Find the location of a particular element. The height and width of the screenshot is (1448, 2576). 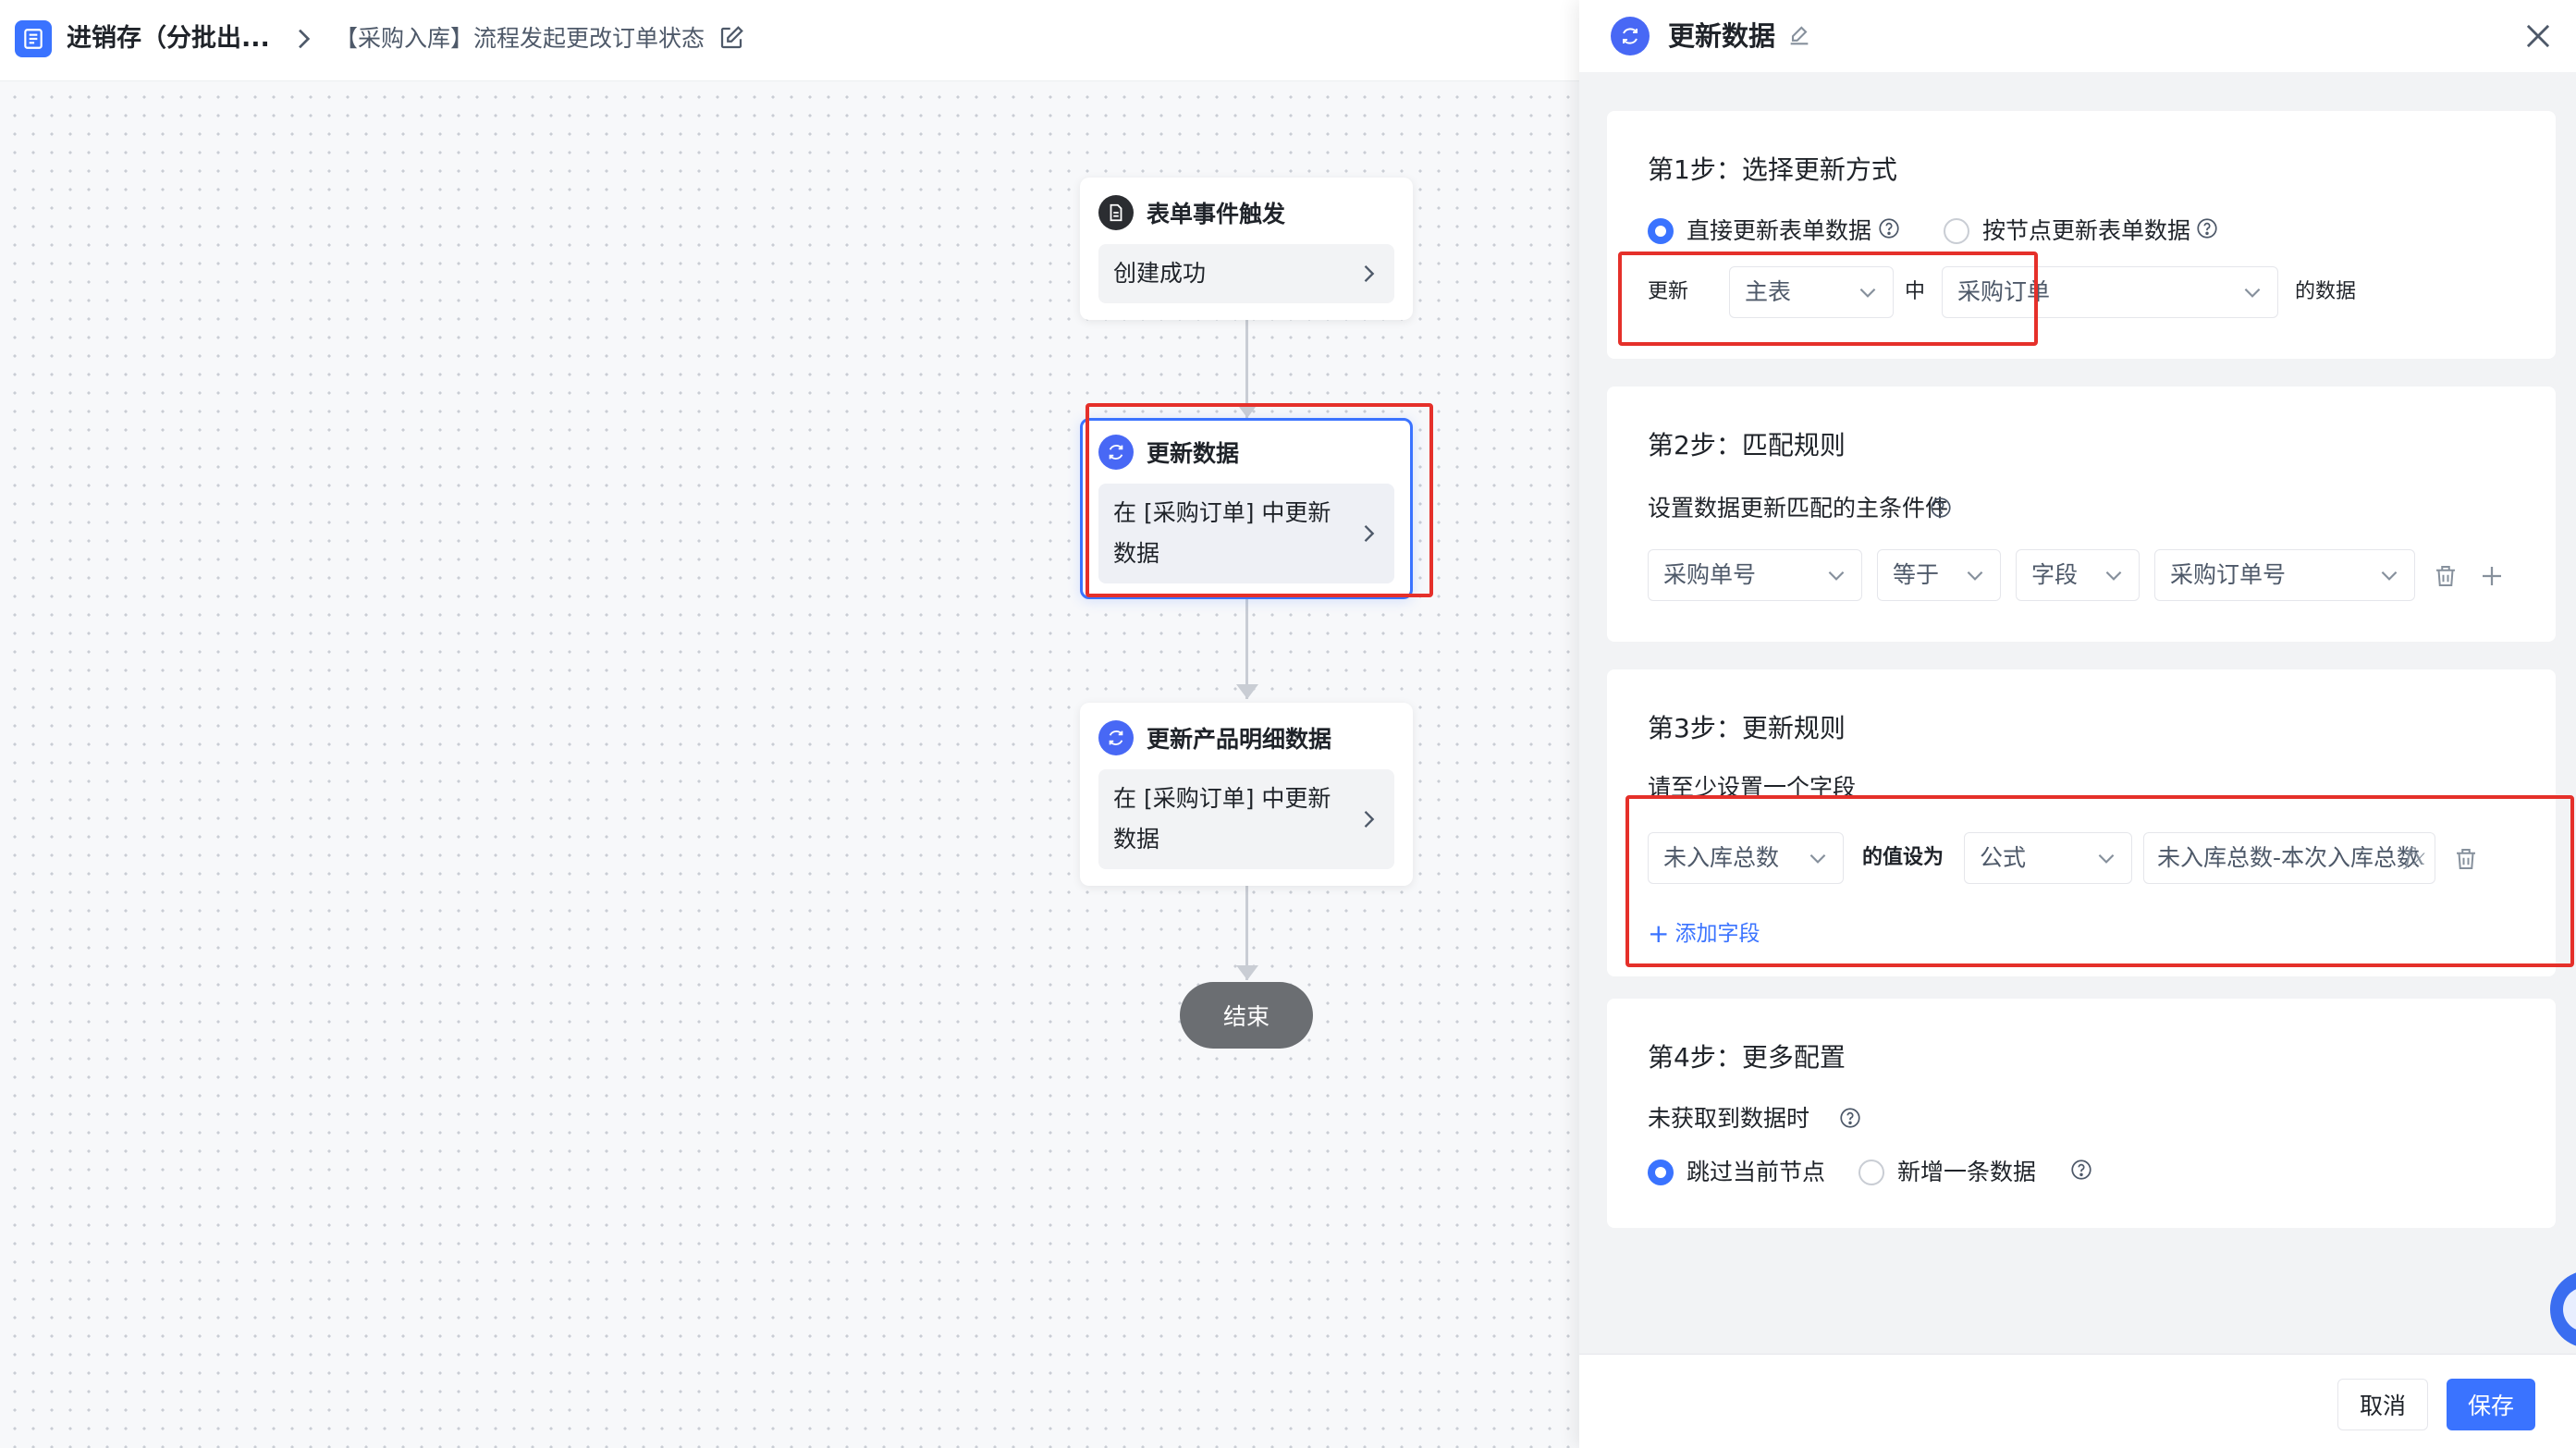

step4-subtitle: 未获取到数据时 is located at coordinates (1729, 1118).